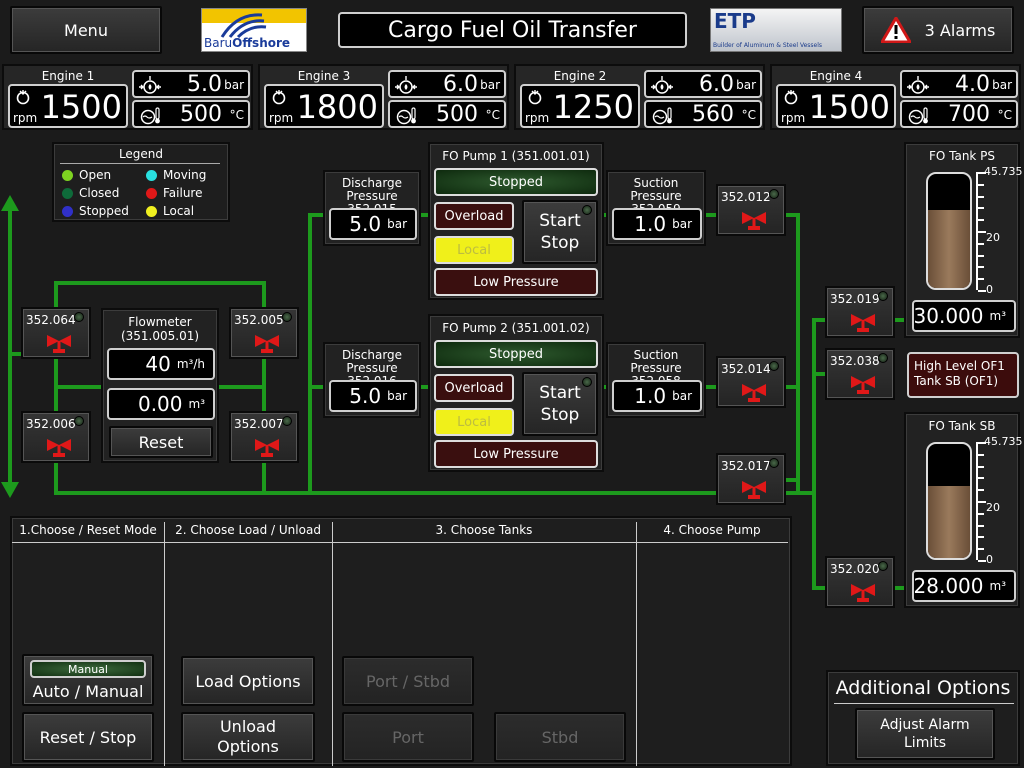 The image size is (1024, 768). I want to click on tank-level-gauge, so click(949, 501).